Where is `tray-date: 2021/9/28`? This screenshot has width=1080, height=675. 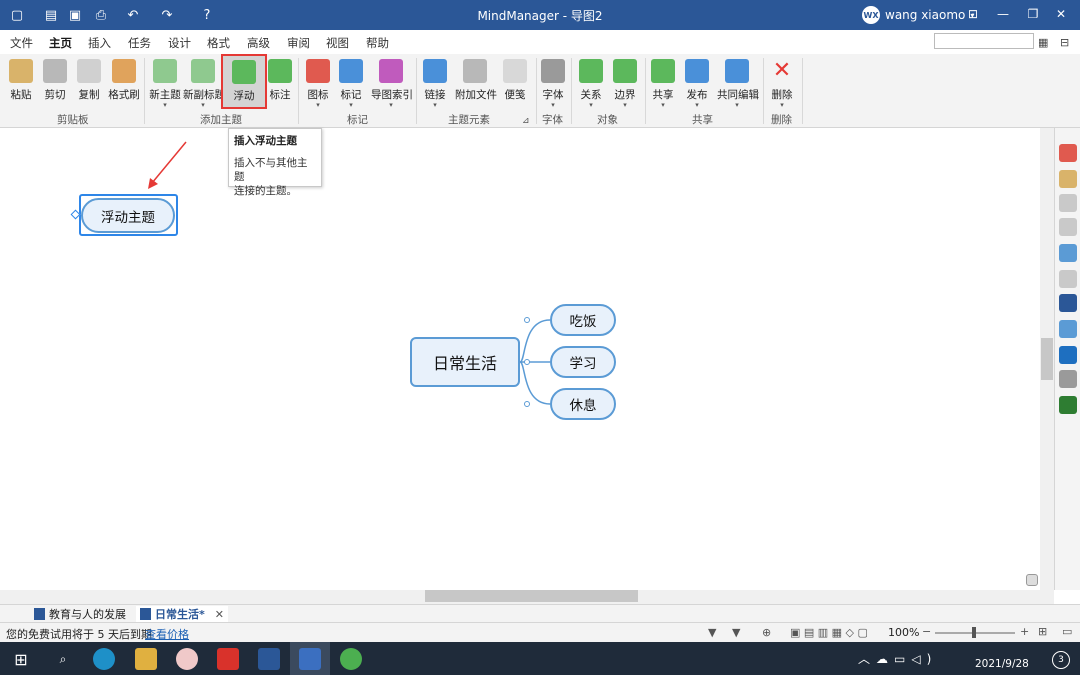 tray-date: 2021/9/28 is located at coordinates (1002, 664).